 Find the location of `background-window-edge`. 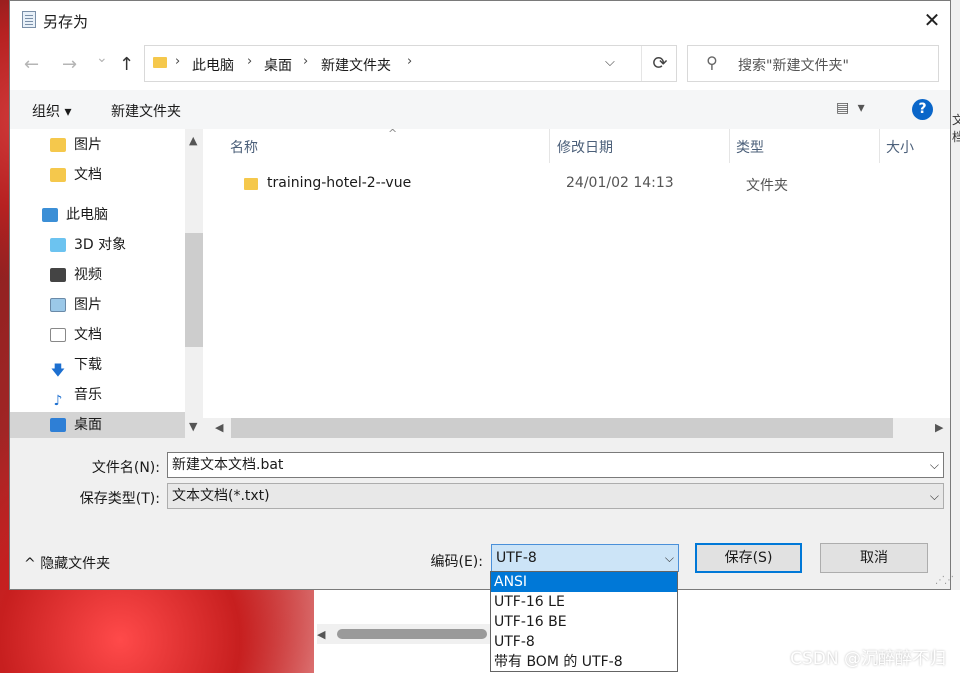

background-window-edge is located at coordinates (955, 336).